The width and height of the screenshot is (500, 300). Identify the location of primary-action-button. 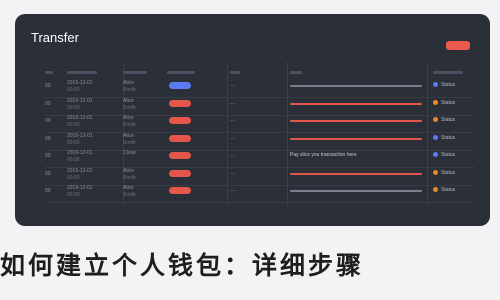
(458, 45).